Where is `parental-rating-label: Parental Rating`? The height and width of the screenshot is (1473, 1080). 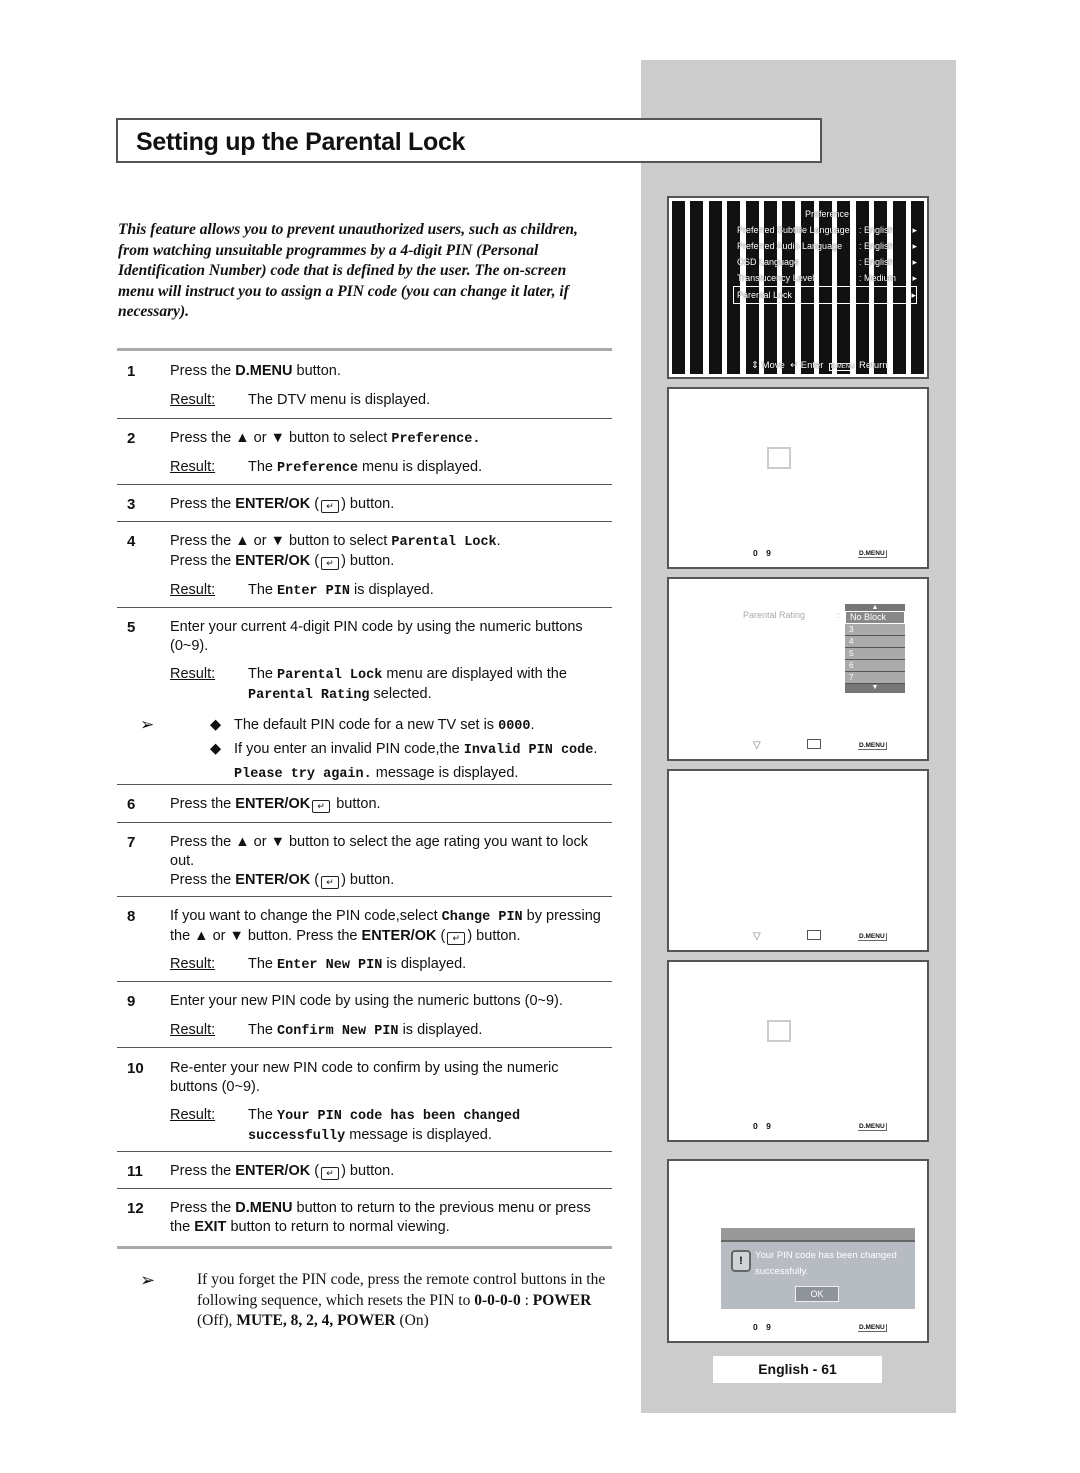
parental-rating-label: Parental Rating is located at coordinates (774, 615).